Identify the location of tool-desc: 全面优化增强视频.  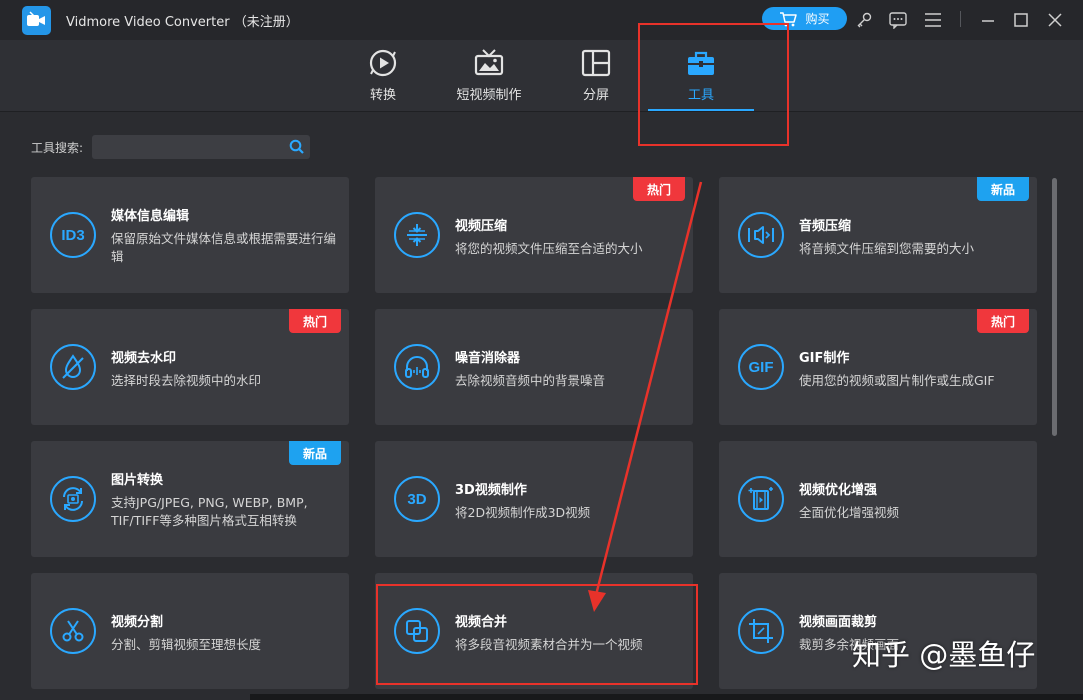
(849, 512).